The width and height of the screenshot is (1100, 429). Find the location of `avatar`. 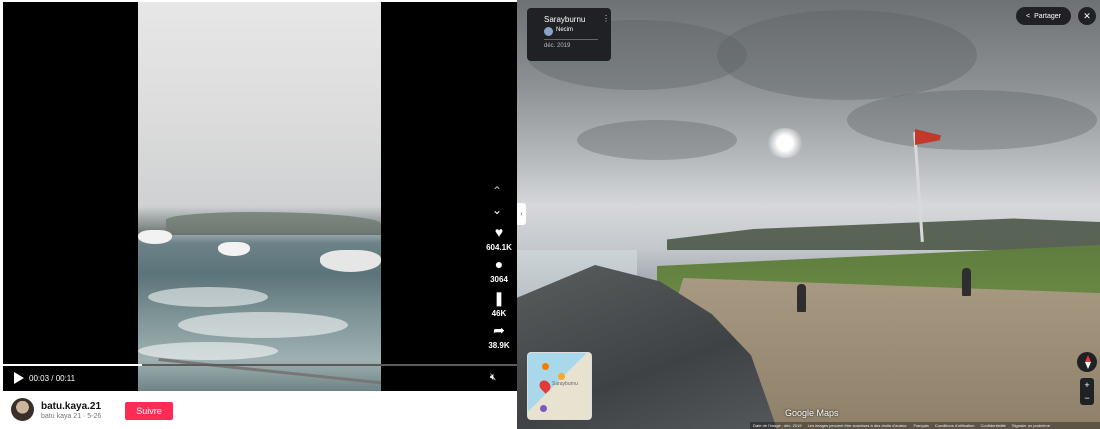

avatar is located at coordinates (22, 409).